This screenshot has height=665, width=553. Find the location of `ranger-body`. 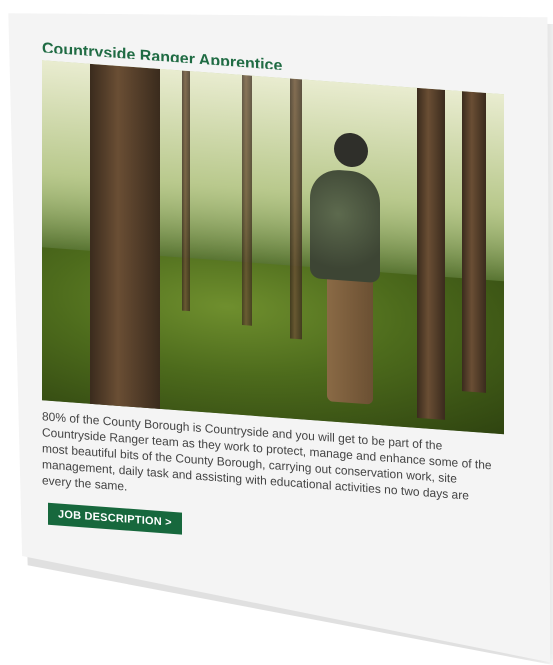

ranger-body is located at coordinates (345, 225).